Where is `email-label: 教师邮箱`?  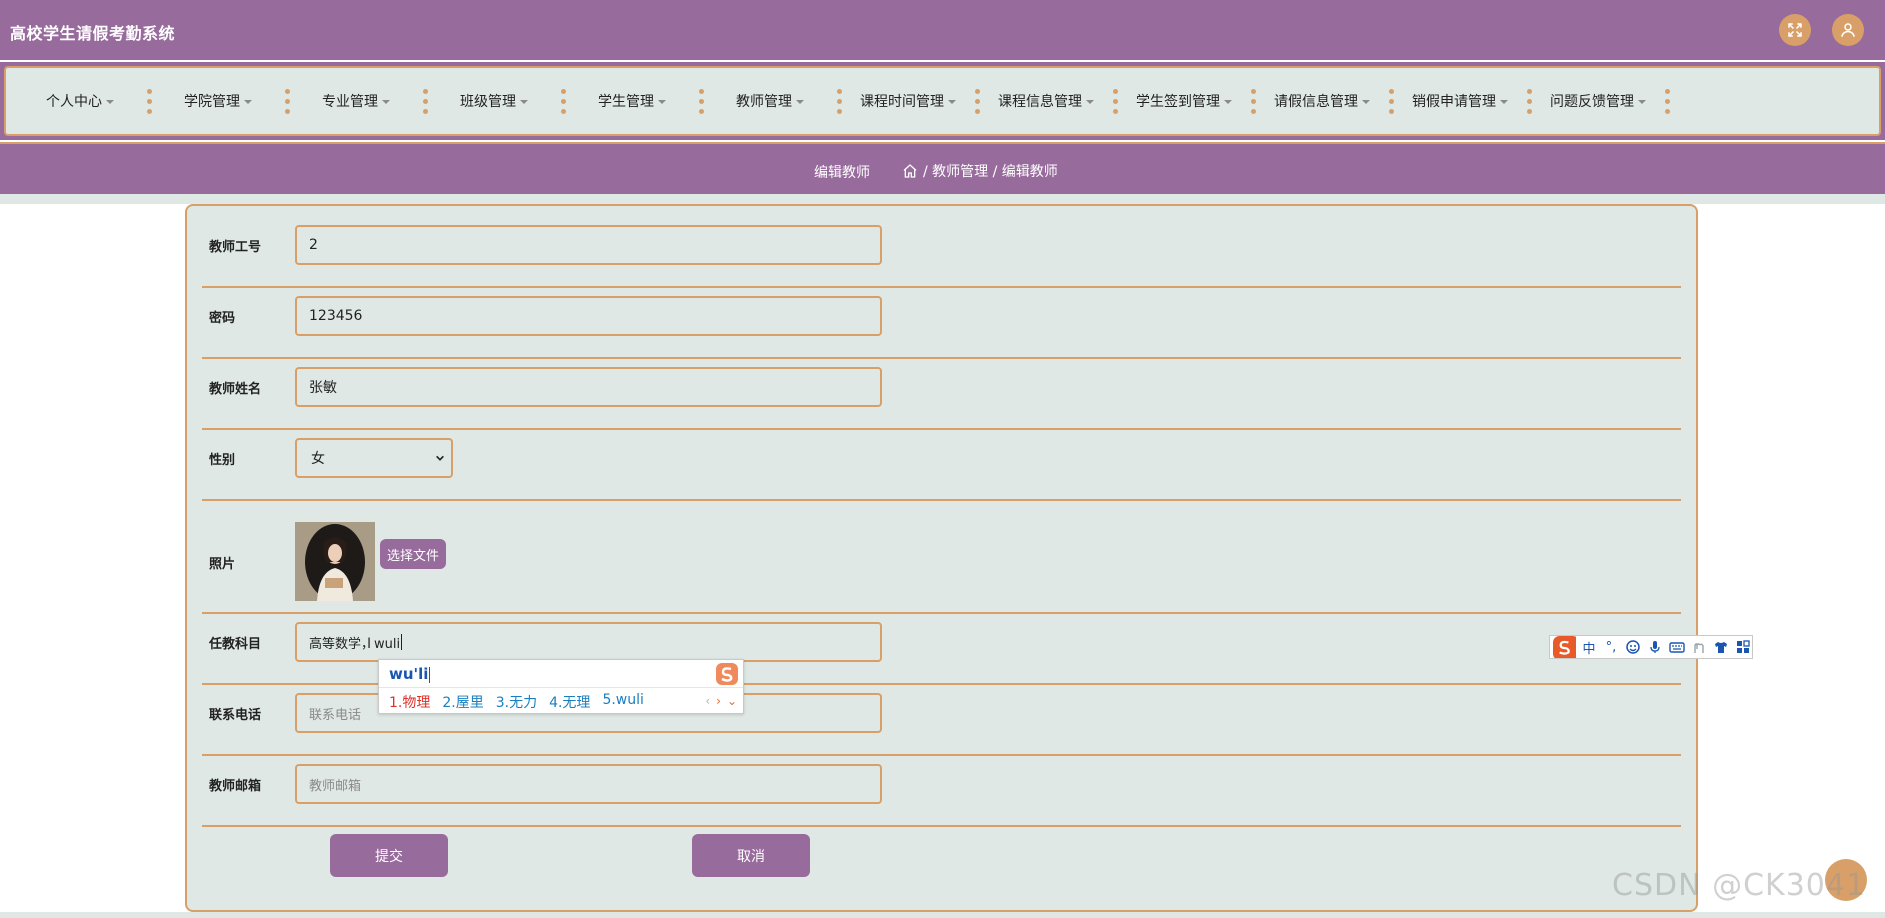 email-label: 教师邮箱 is located at coordinates (235, 786).